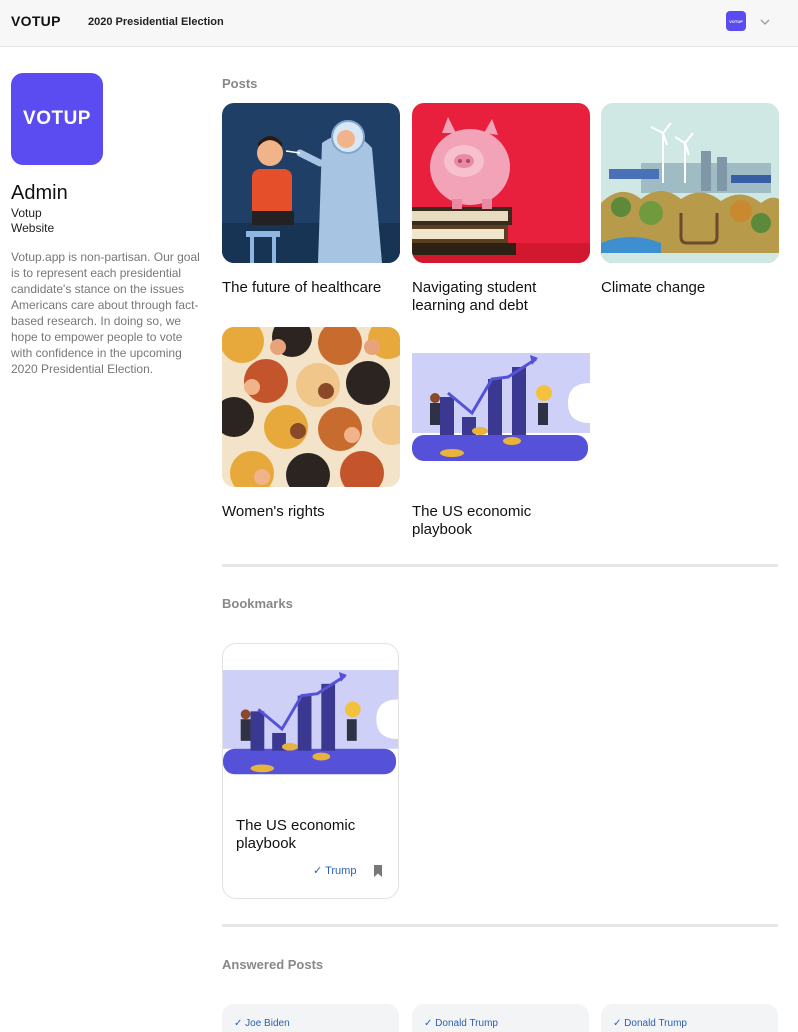  What do you see at coordinates (311, 512) in the screenshot?
I see `post-title: Women's rights` at bounding box center [311, 512].